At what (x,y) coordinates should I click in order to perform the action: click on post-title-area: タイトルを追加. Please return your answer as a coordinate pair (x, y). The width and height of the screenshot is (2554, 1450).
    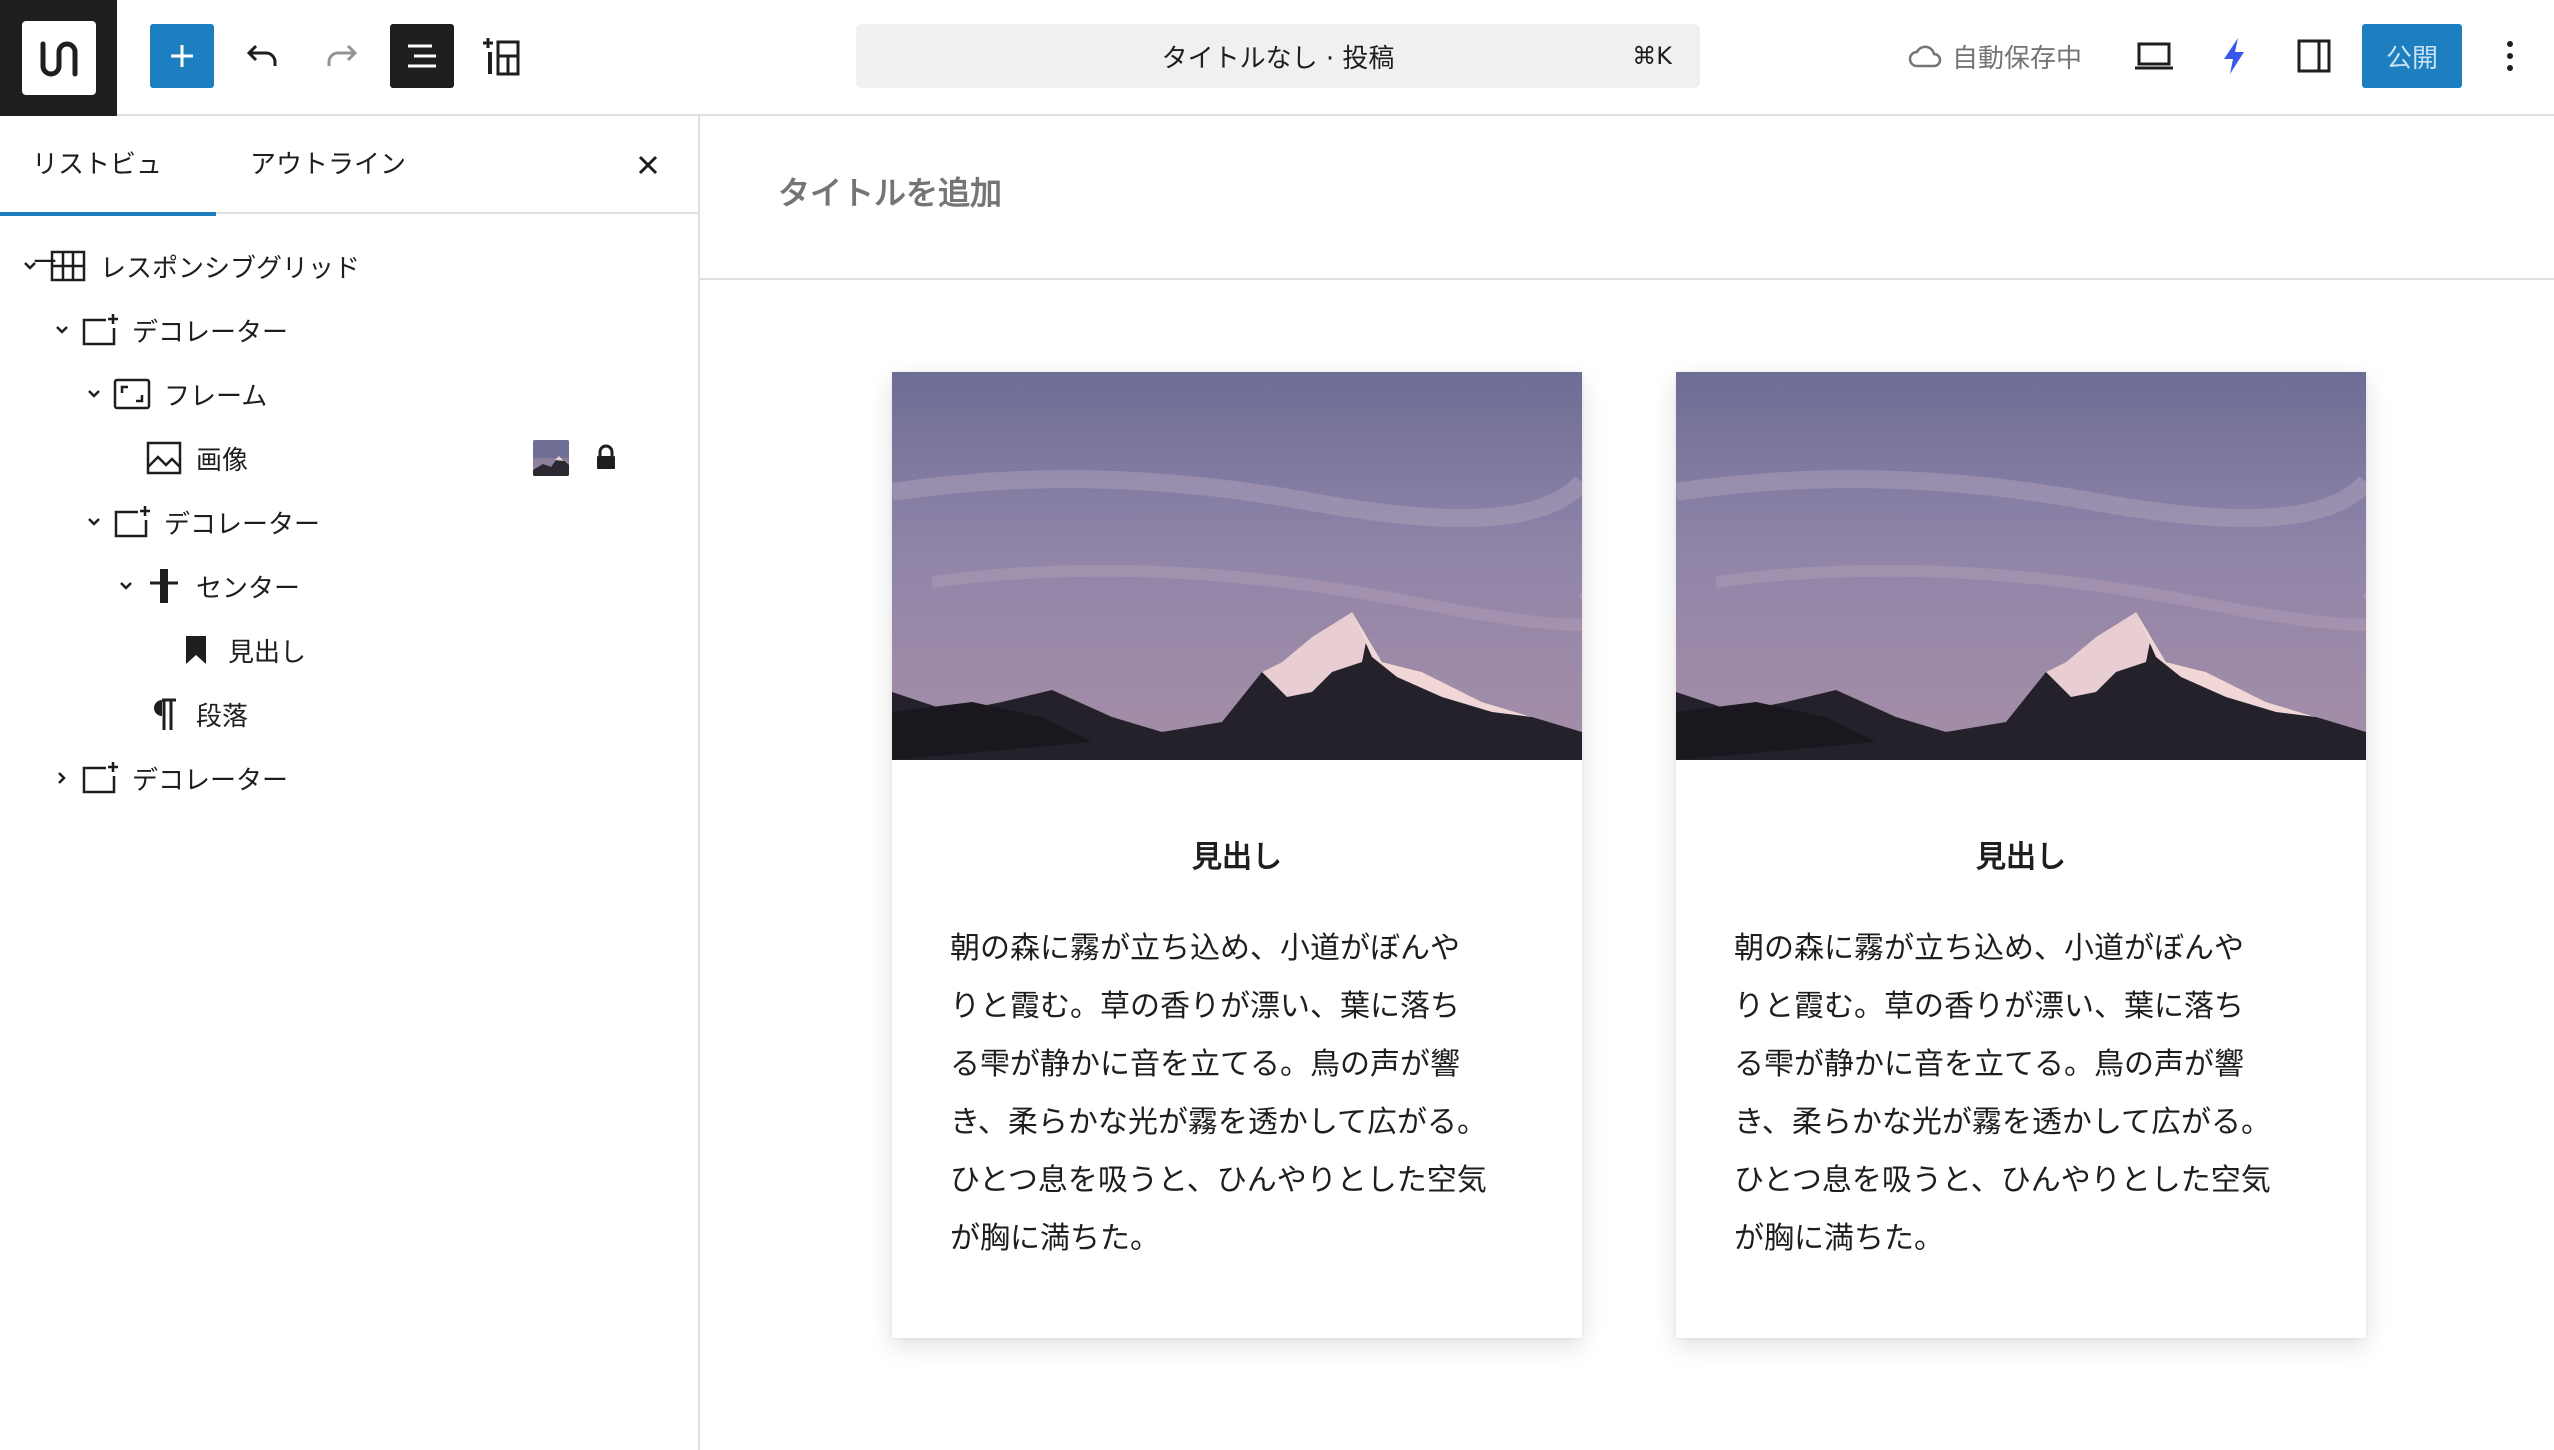
    Looking at the image, I should click on (1627, 198).